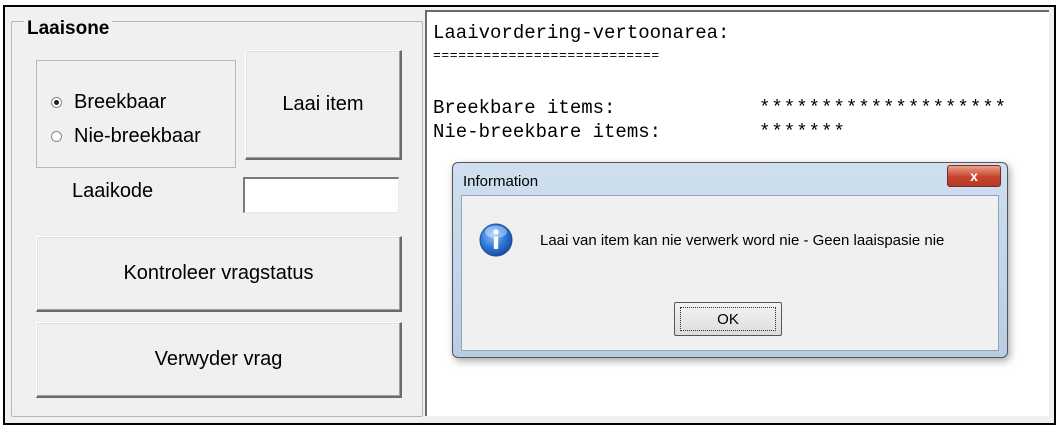  What do you see at coordinates (524, 108) in the screenshot?
I see `fragile-items-label: Breekbare items:` at bounding box center [524, 108].